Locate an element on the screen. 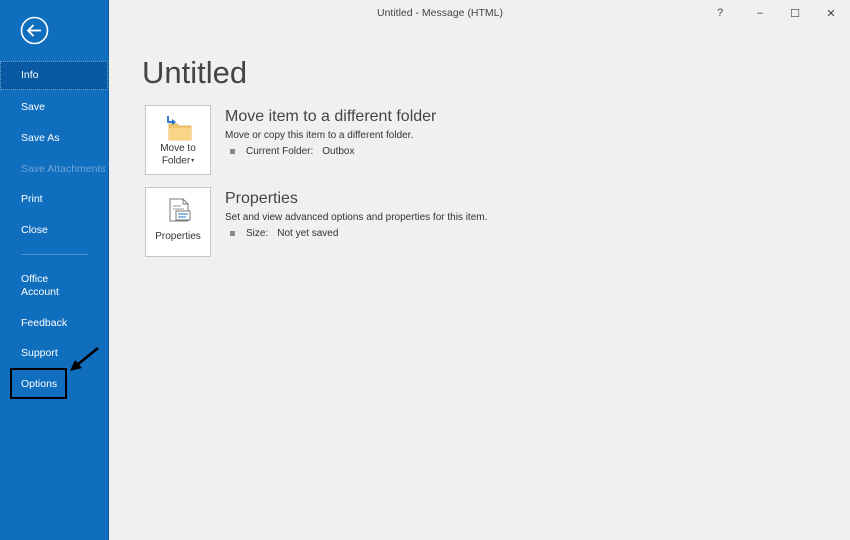  properties-button: Properties is located at coordinates (178, 222).